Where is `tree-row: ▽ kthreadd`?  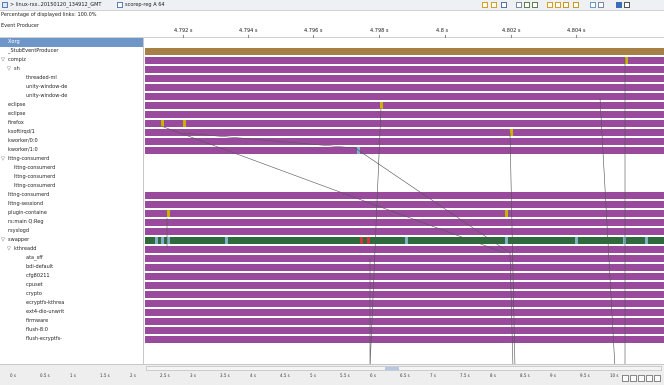 tree-row: ▽ kthreadd is located at coordinates (71, 249).